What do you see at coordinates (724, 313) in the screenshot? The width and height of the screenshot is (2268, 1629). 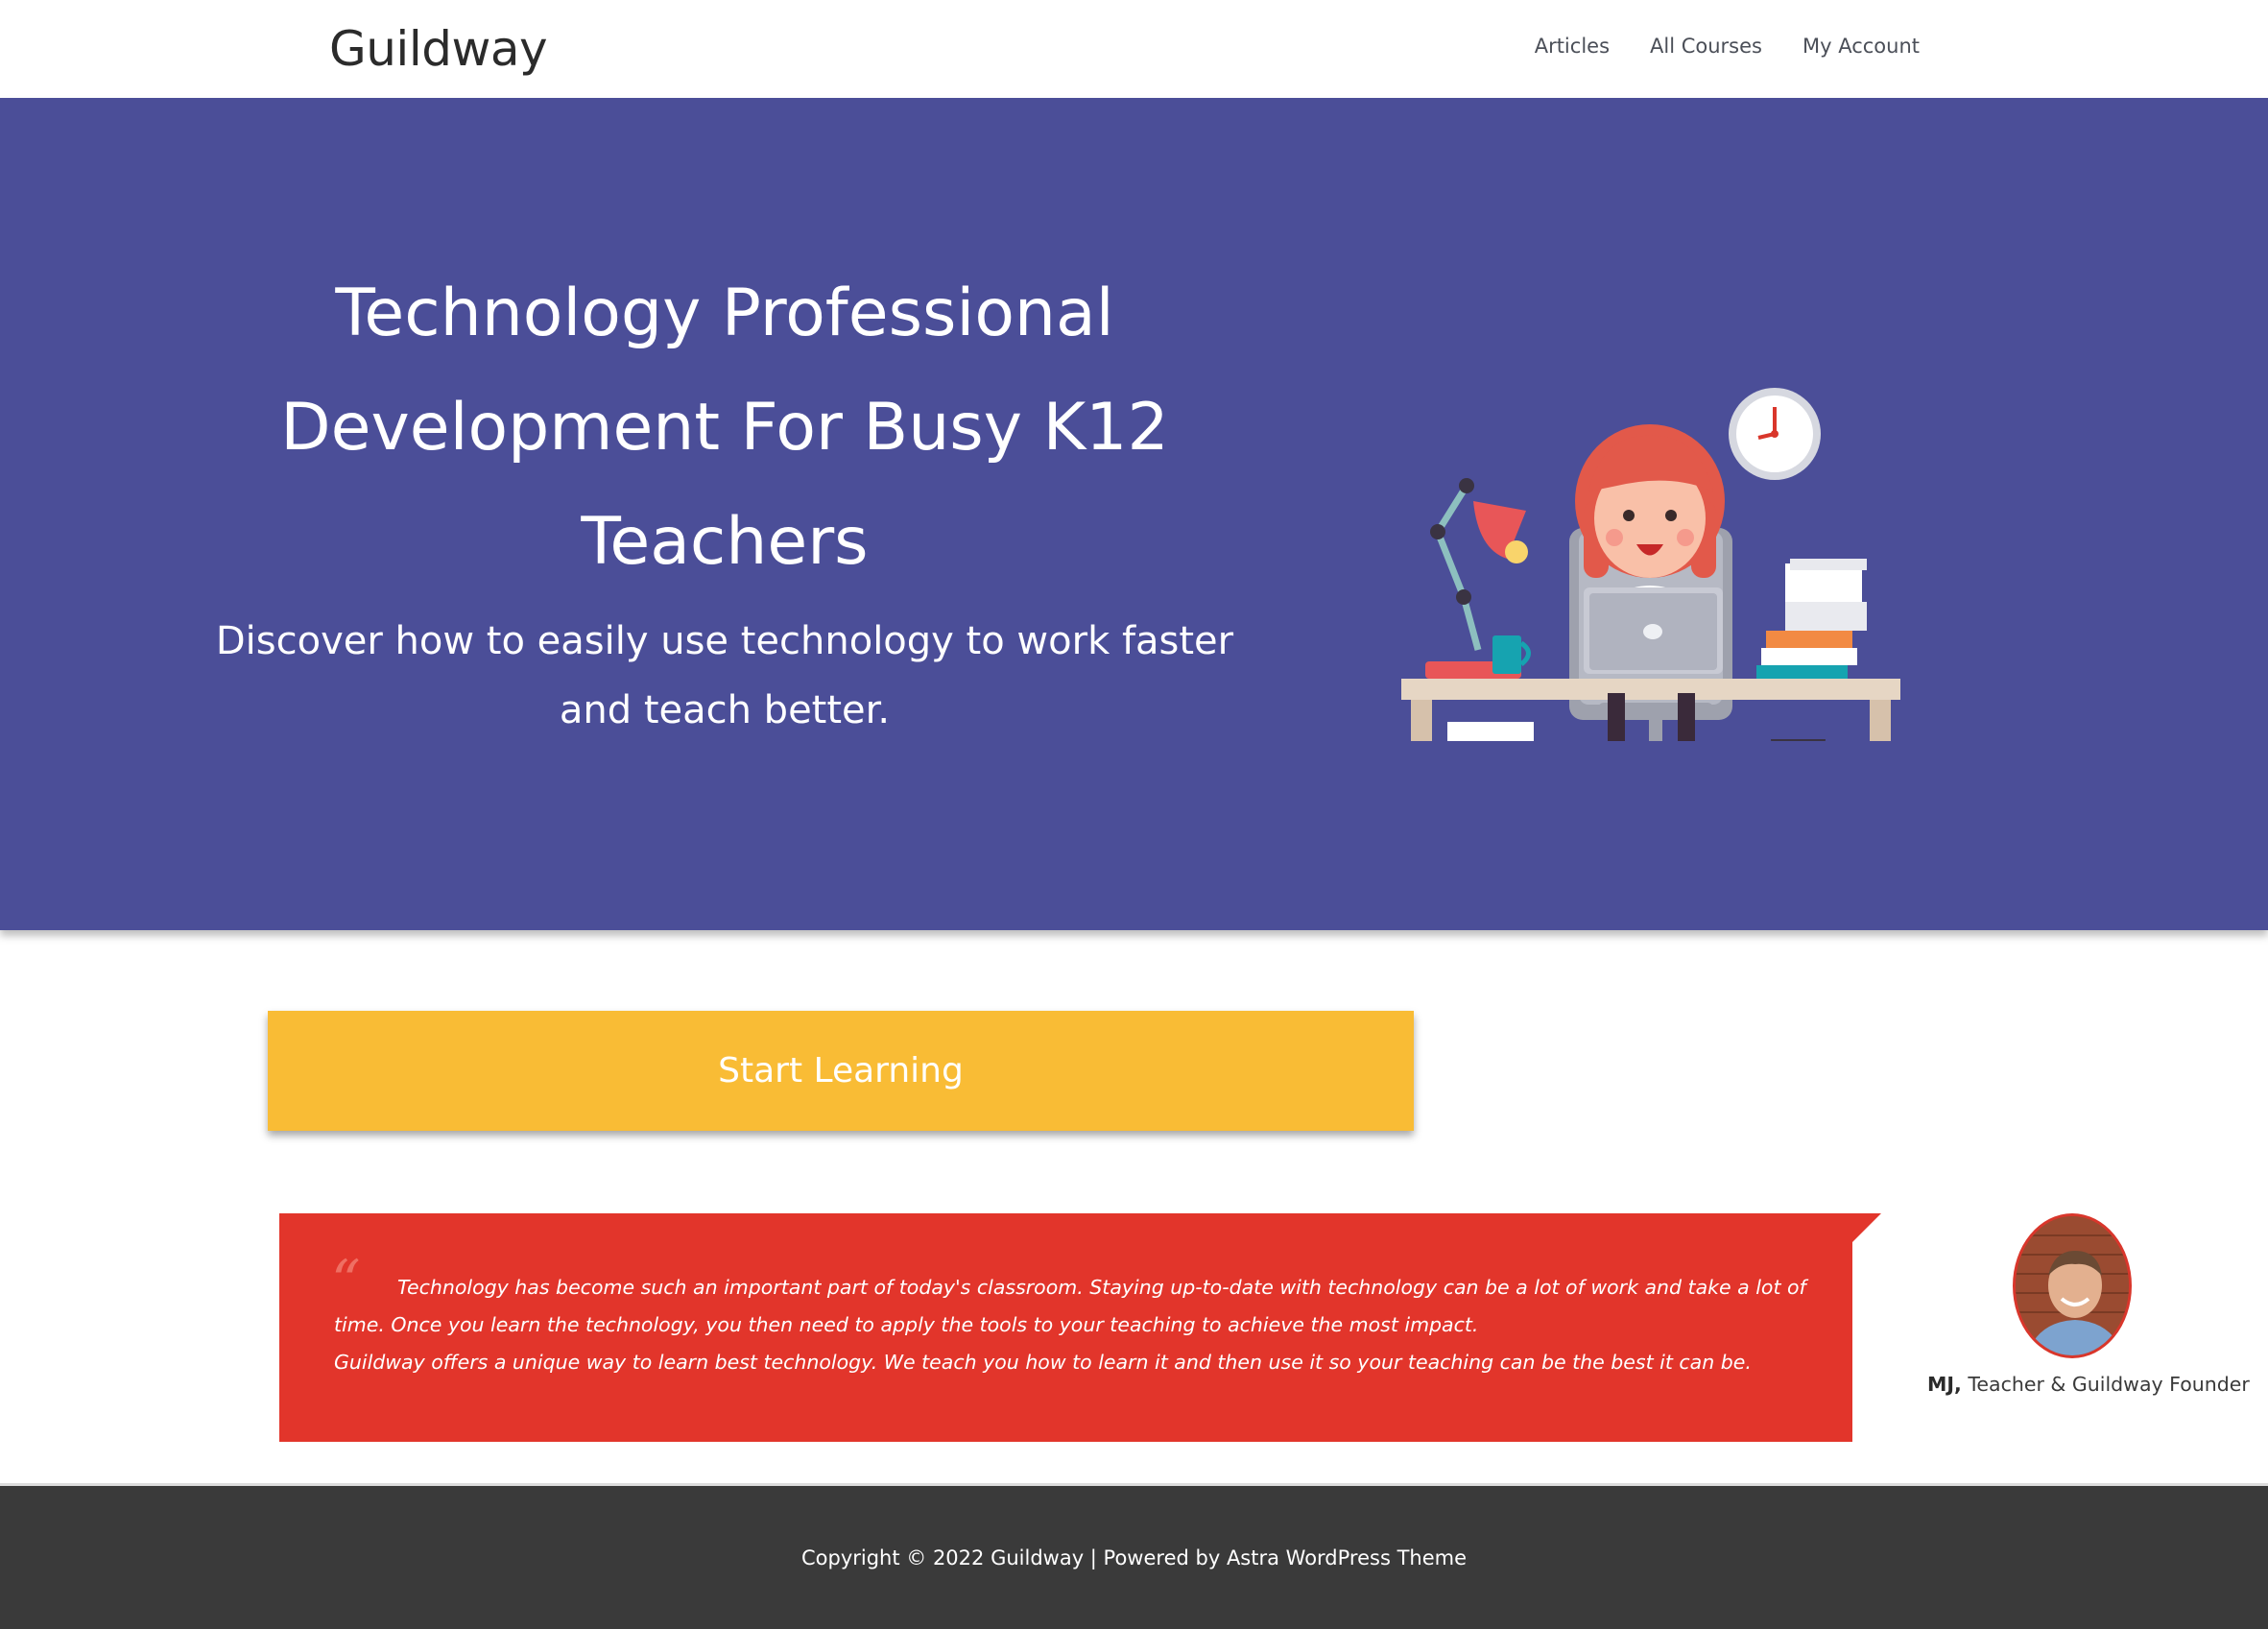 I see `hero-title-line: Technology Professional` at bounding box center [724, 313].